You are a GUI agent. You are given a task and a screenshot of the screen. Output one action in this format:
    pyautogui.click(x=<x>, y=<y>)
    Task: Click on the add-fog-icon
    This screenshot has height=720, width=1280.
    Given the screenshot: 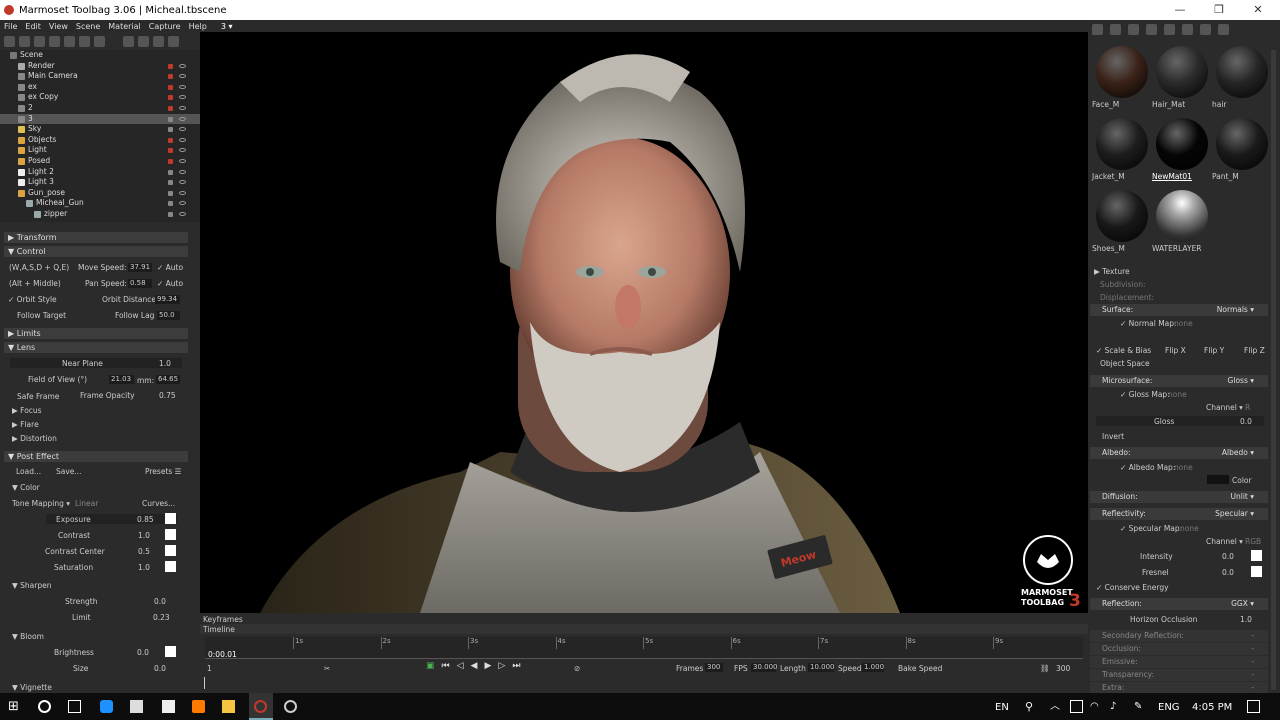 What is the action you would take?
    pyautogui.click(x=84, y=41)
    